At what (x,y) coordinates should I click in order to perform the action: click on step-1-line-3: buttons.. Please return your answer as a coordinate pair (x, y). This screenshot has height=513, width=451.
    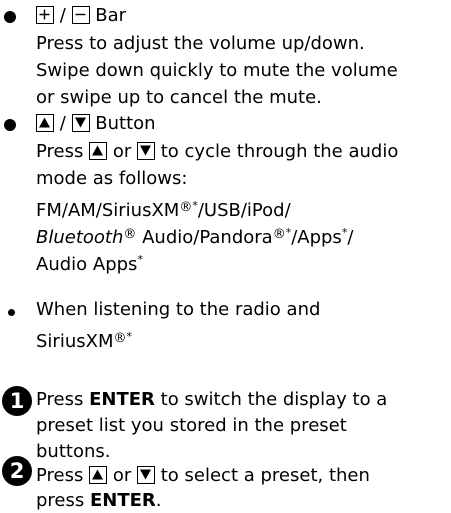
    Looking at the image, I should click on (73, 451).